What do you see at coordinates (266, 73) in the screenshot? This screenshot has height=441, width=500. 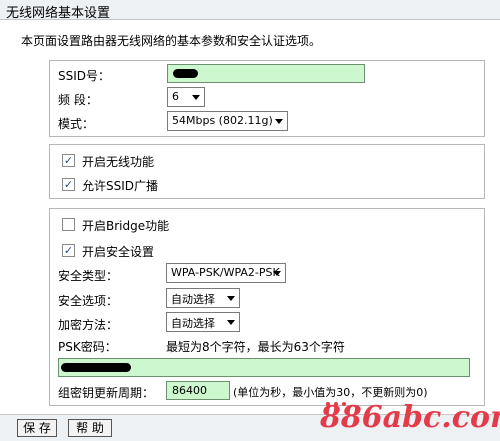 I see `ssid-input` at bounding box center [266, 73].